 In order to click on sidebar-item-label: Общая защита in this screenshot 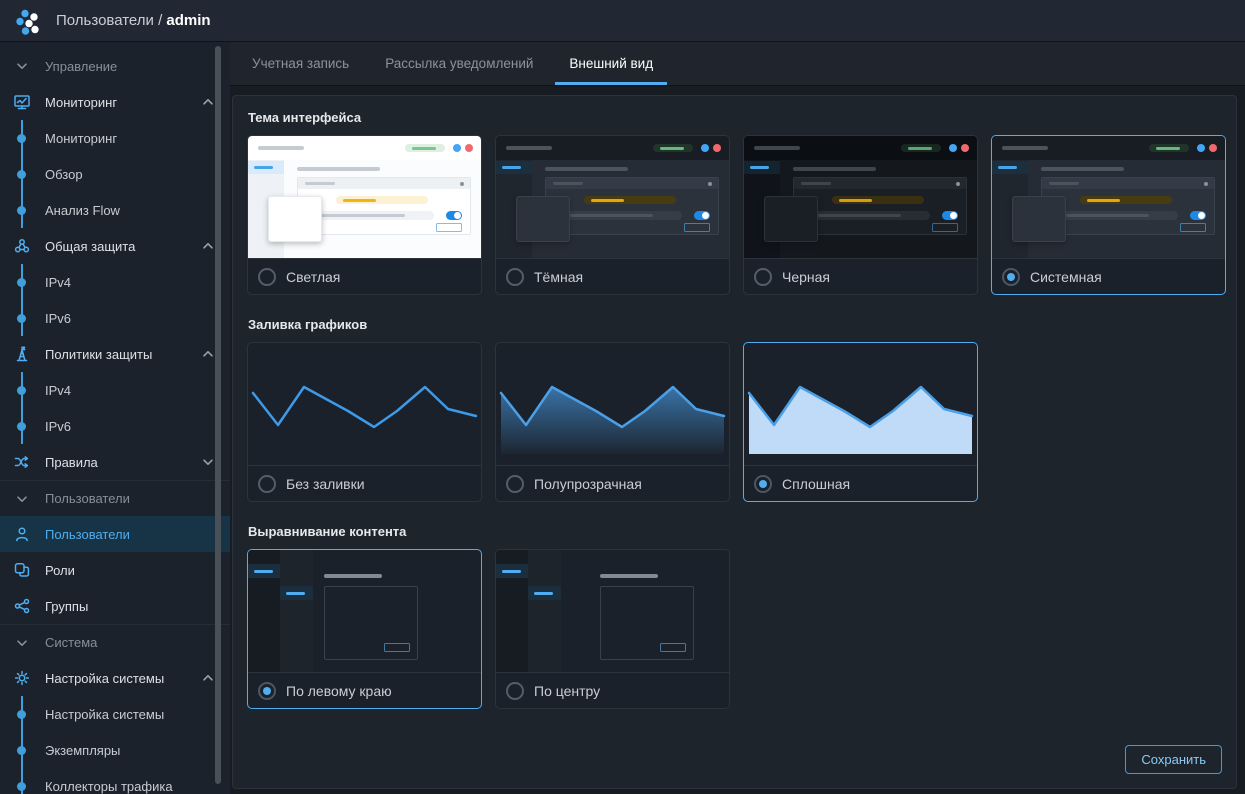, I will do `click(90, 246)`.